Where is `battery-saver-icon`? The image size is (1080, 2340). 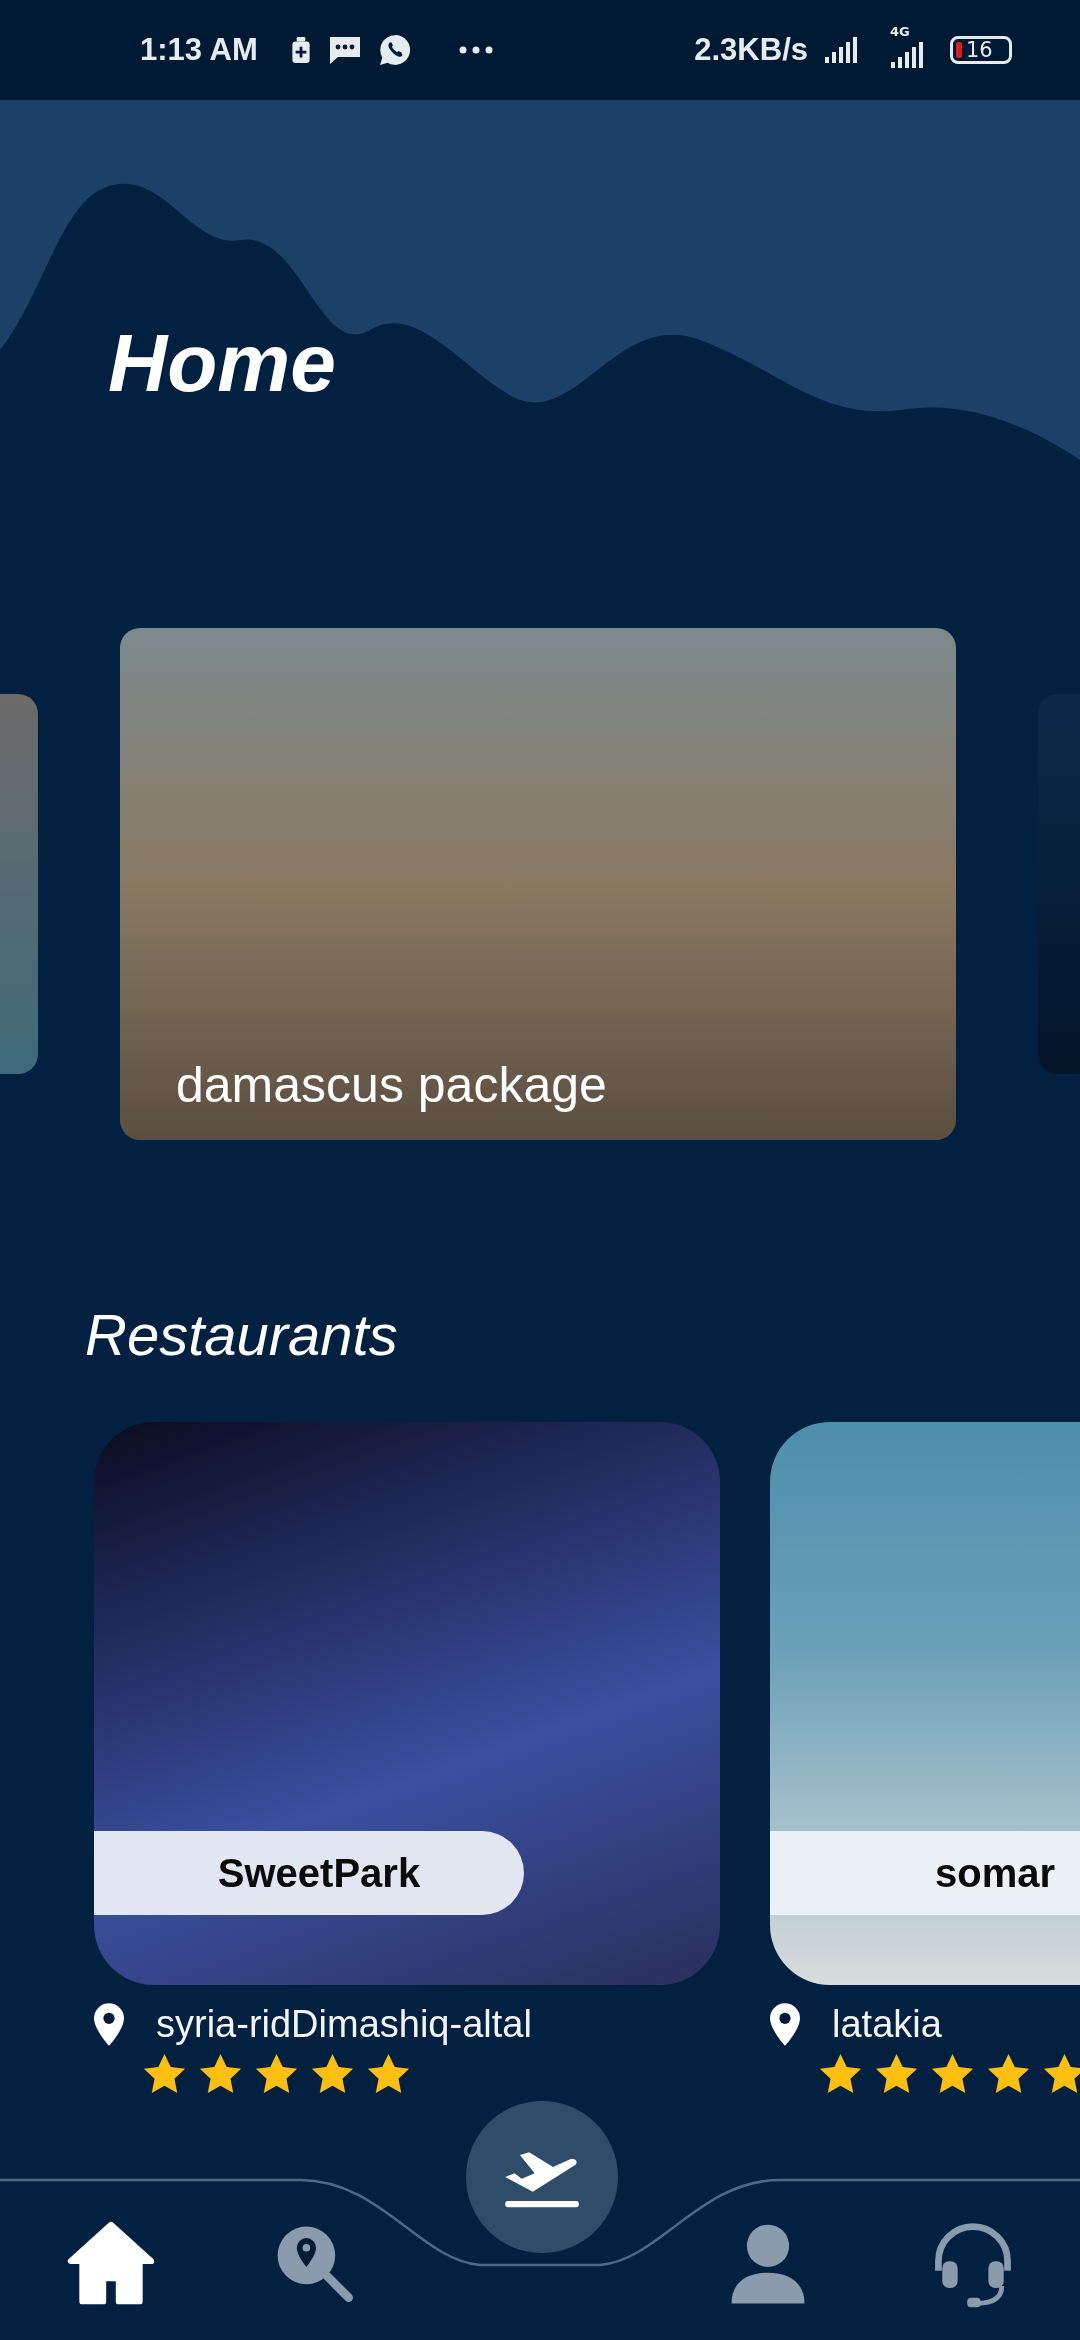 battery-saver-icon is located at coordinates (300, 50).